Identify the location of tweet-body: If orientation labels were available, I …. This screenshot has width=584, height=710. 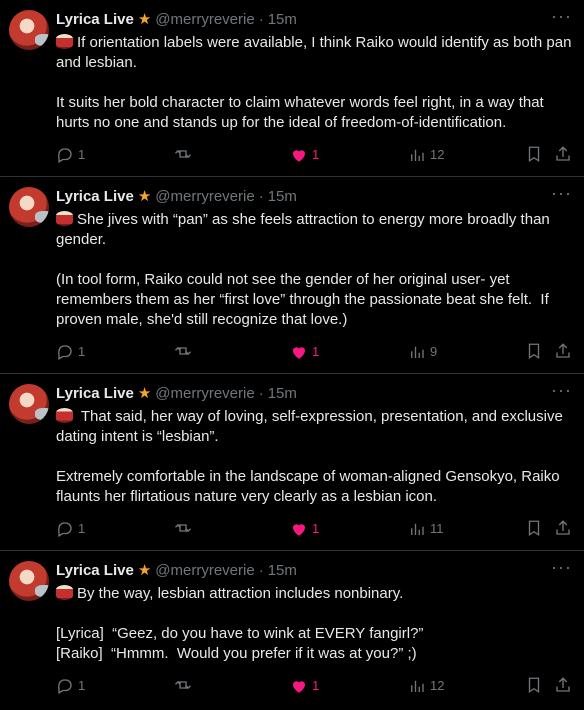
(314, 83).